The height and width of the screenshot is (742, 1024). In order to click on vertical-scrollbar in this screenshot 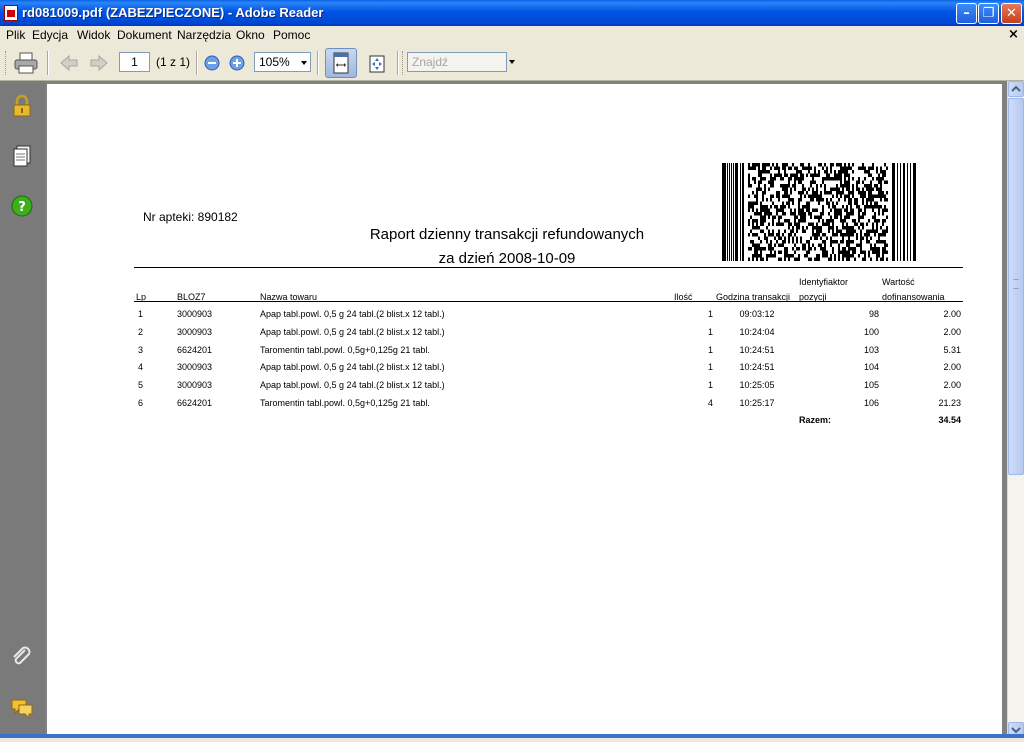, I will do `click(1015, 409)`.